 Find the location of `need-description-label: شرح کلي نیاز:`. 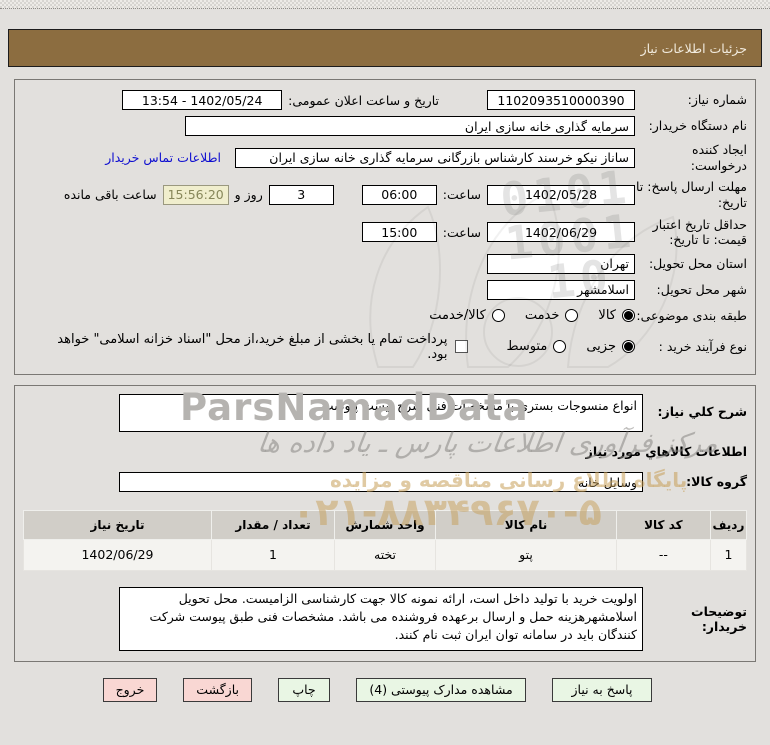

need-description-label: شرح کلي نیاز: is located at coordinates (702, 411).